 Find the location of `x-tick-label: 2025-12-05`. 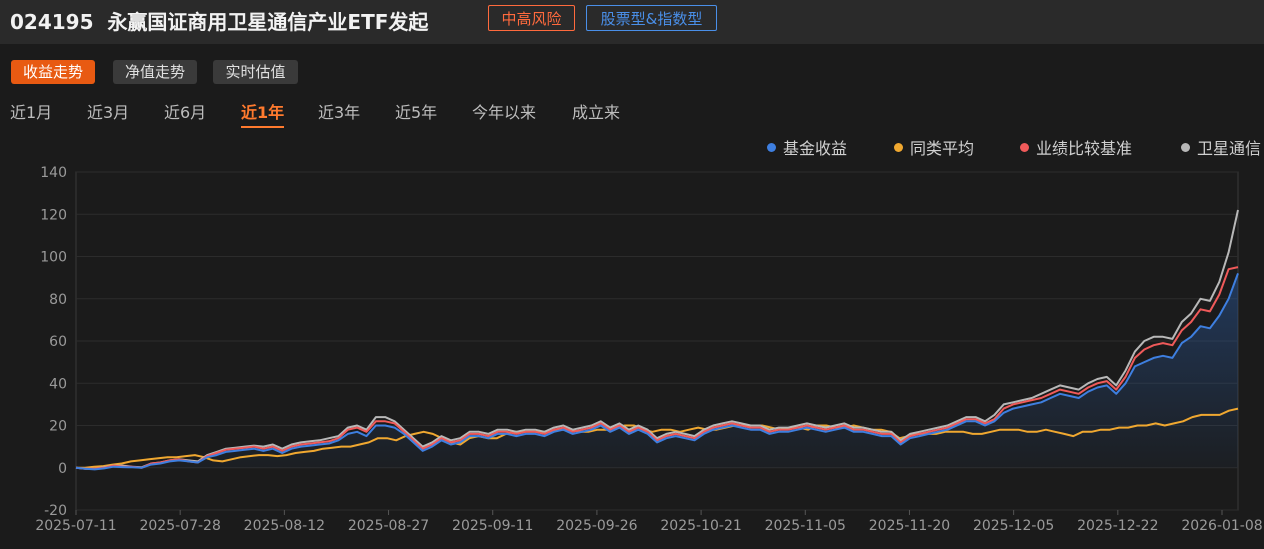

x-tick-label: 2025-12-05 is located at coordinates (1013, 526).